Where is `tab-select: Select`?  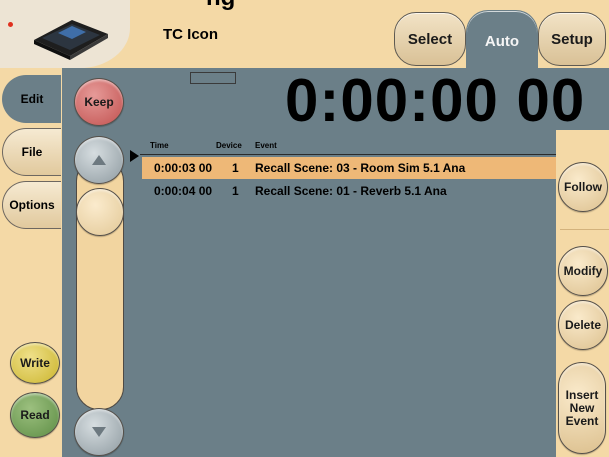
tab-select: Select is located at coordinates (430, 39).